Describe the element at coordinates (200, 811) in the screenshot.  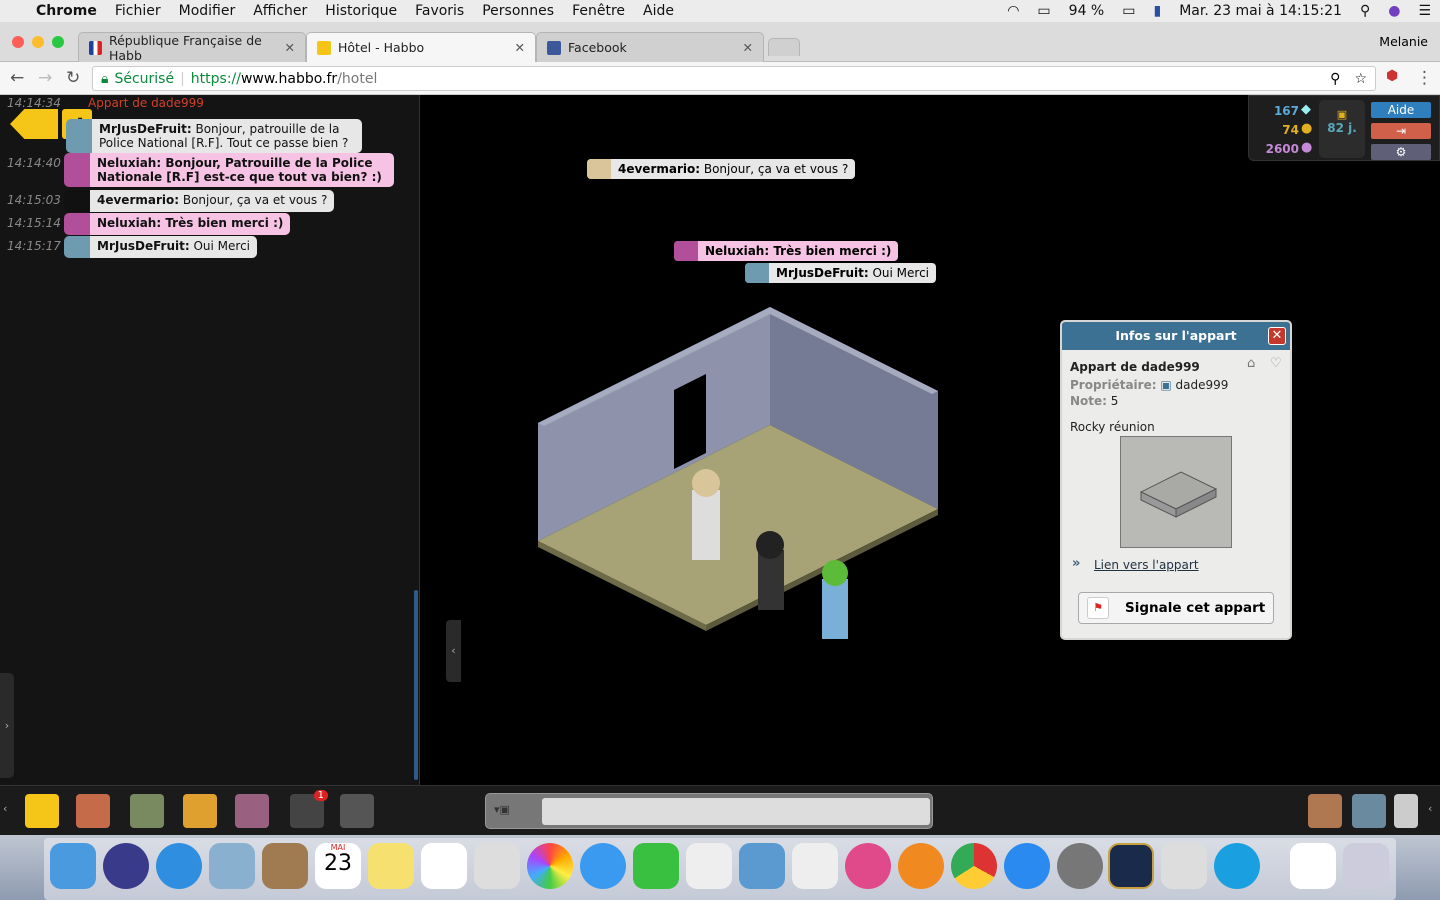
I see `builders-club-icon` at that location.